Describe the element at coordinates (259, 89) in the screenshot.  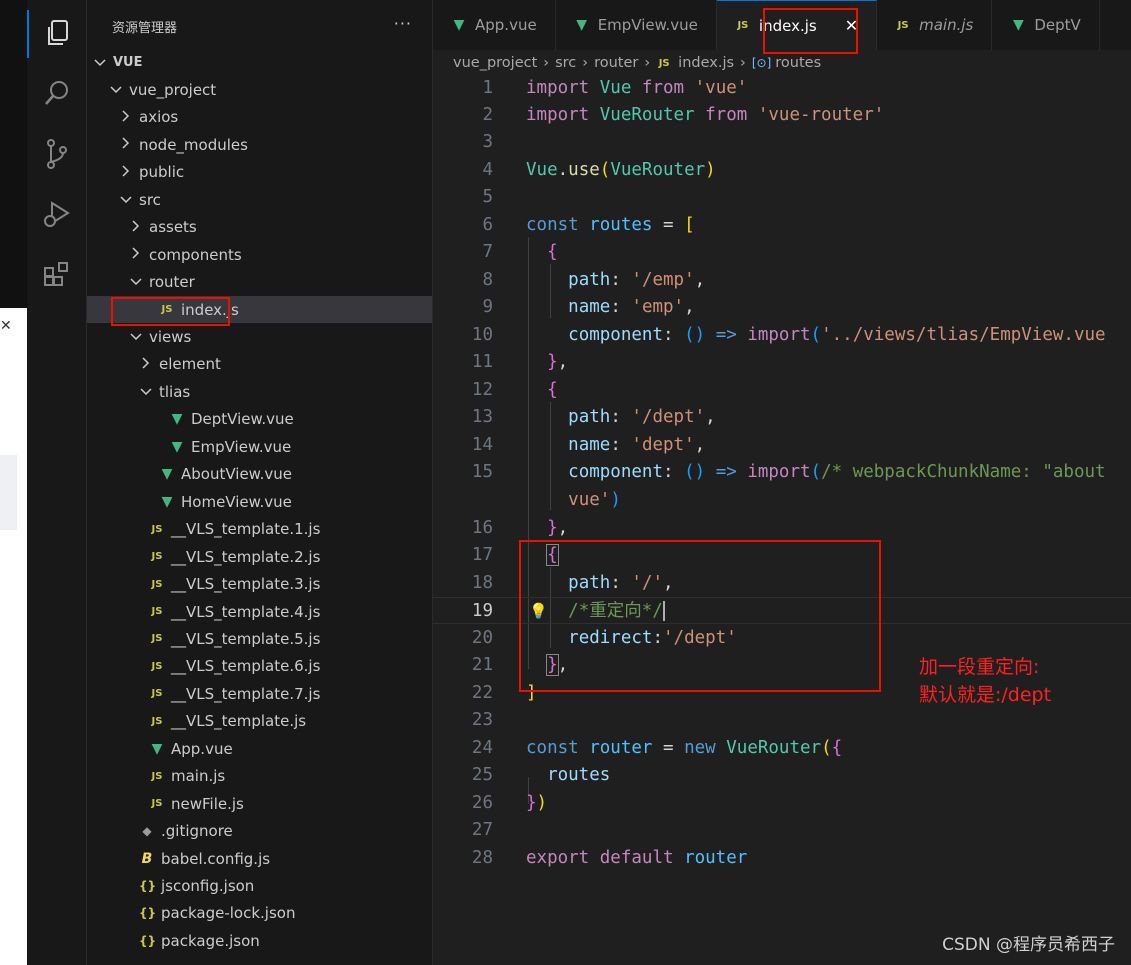
I see `tree-folder: vue_project` at that location.